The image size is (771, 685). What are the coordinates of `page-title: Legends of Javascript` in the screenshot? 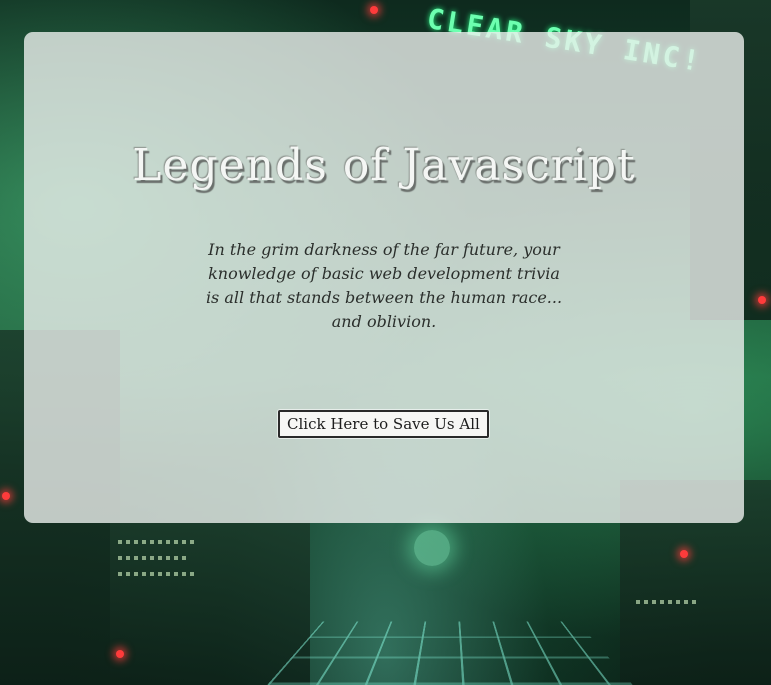 It's located at (384, 165).